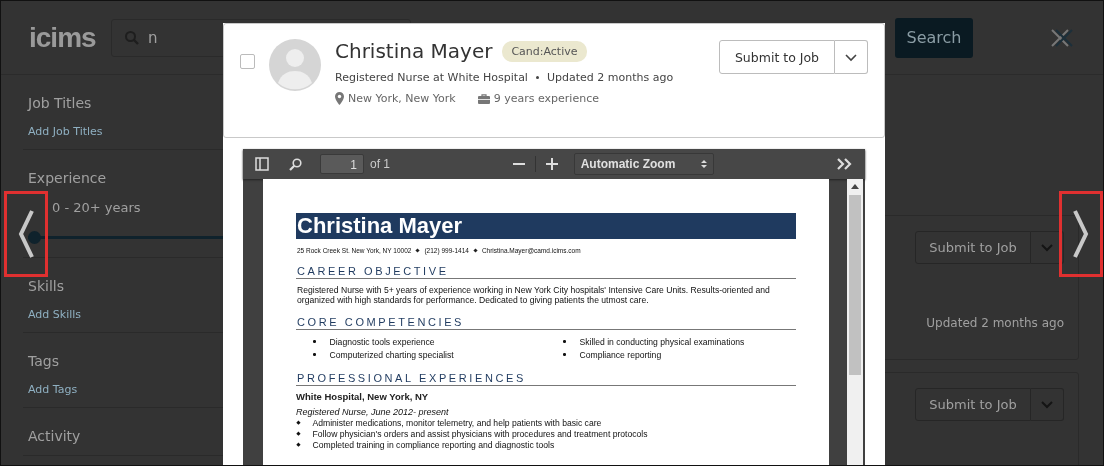  What do you see at coordinates (380, 164) in the screenshot?
I see `page-count: of 1` at bounding box center [380, 164].